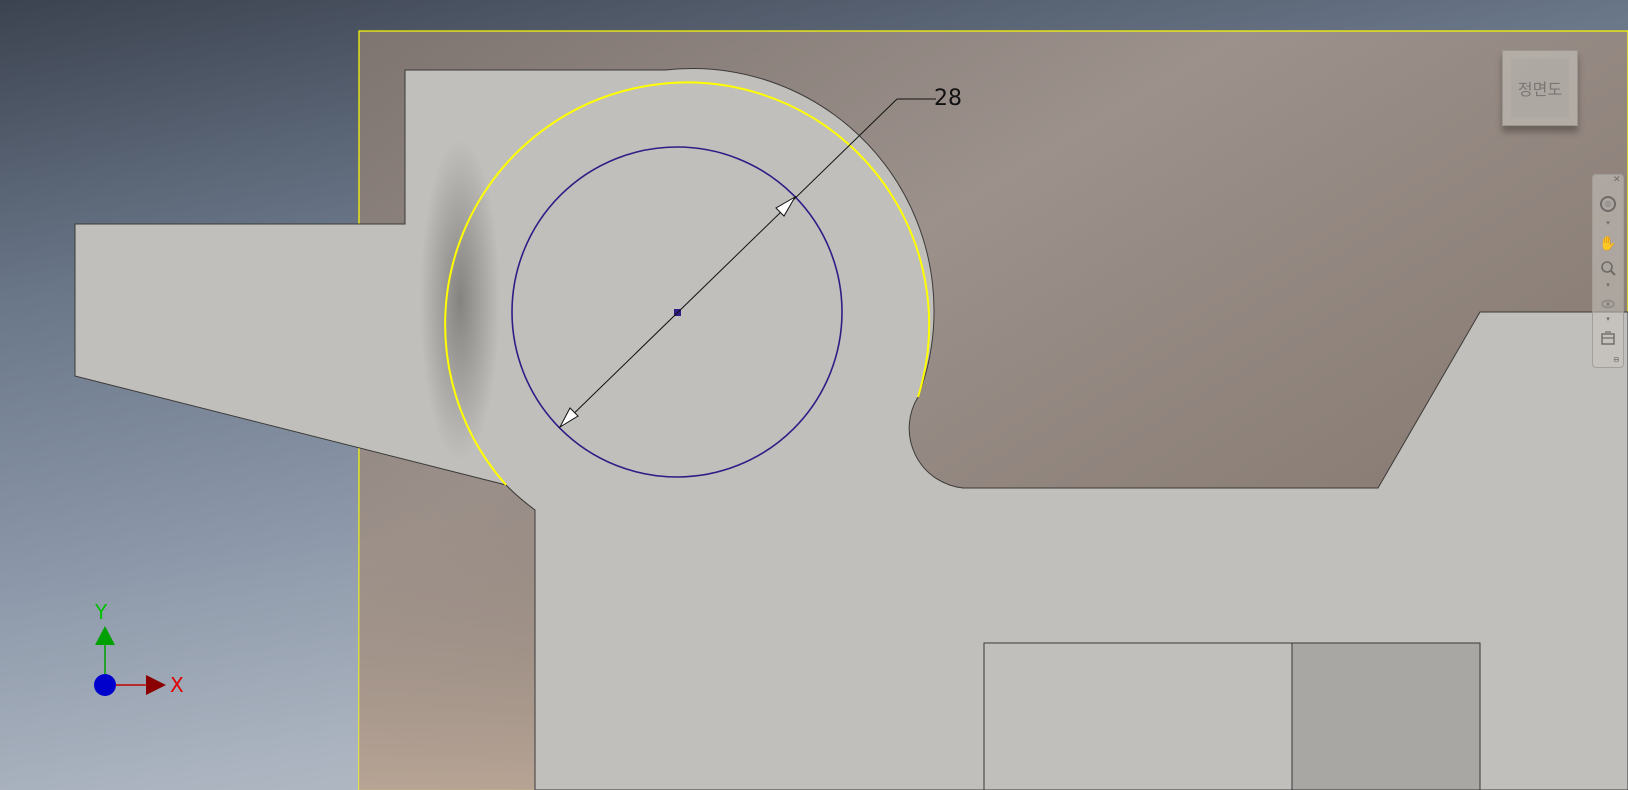 The image size is (1628, 790). What do you see at coordinates (105, 685) in the screenshot?
I see `origin-point` at bounding box center [105, 685].